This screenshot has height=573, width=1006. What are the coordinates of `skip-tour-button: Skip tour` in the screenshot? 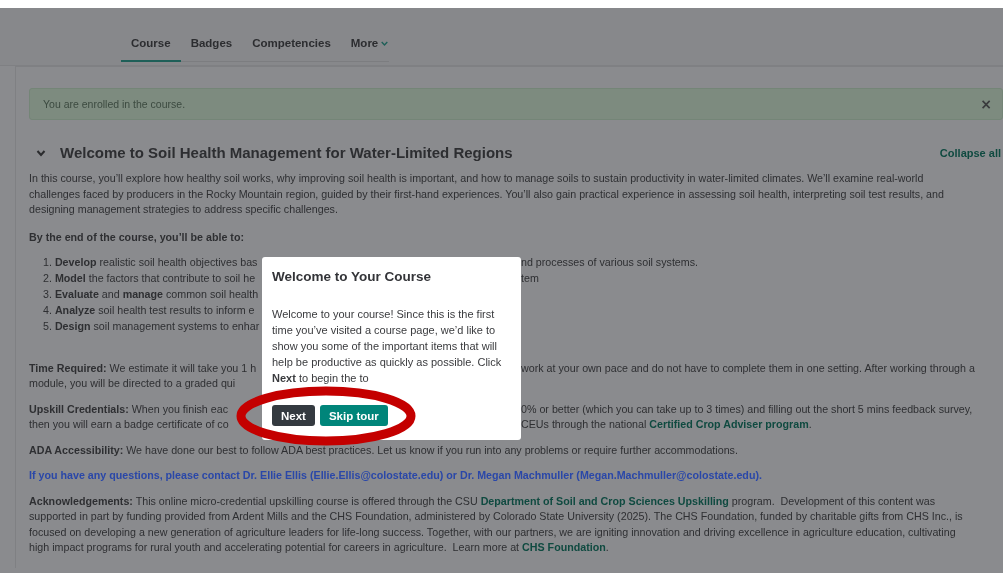 It's located at (353, 415).